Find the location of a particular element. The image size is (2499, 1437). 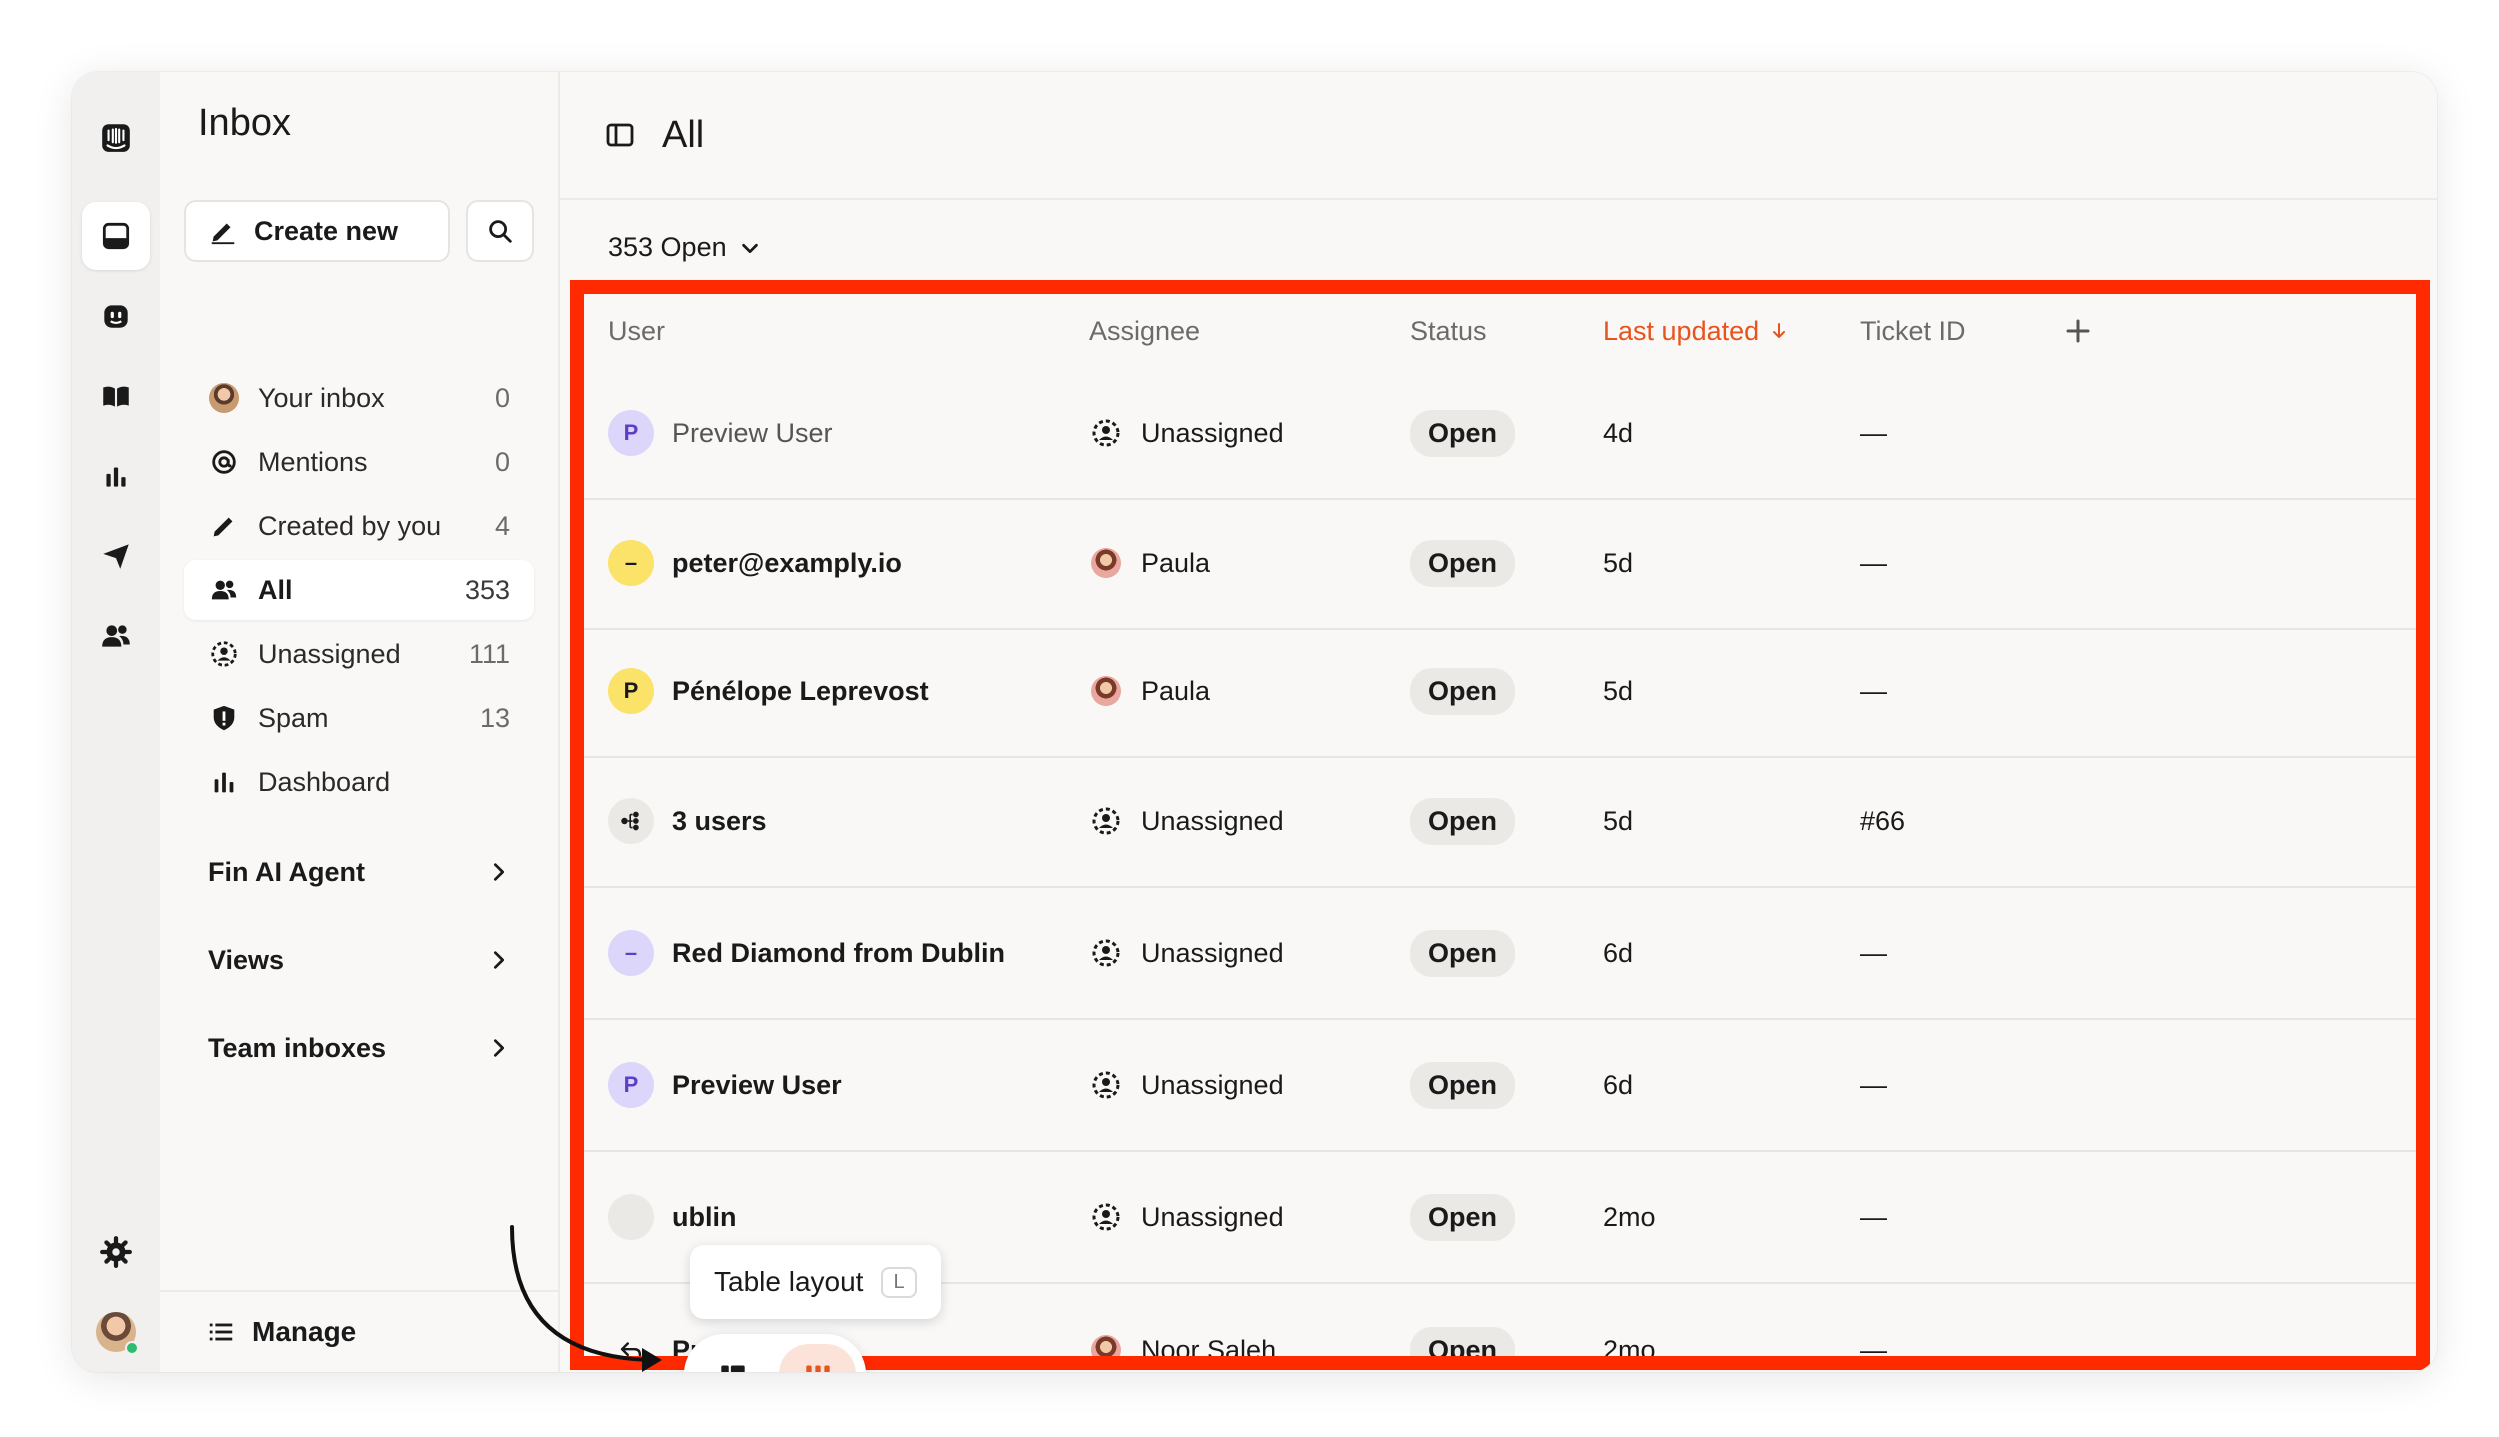

column-header-last-updated: Last updated is located at coordinates (1696, 331).